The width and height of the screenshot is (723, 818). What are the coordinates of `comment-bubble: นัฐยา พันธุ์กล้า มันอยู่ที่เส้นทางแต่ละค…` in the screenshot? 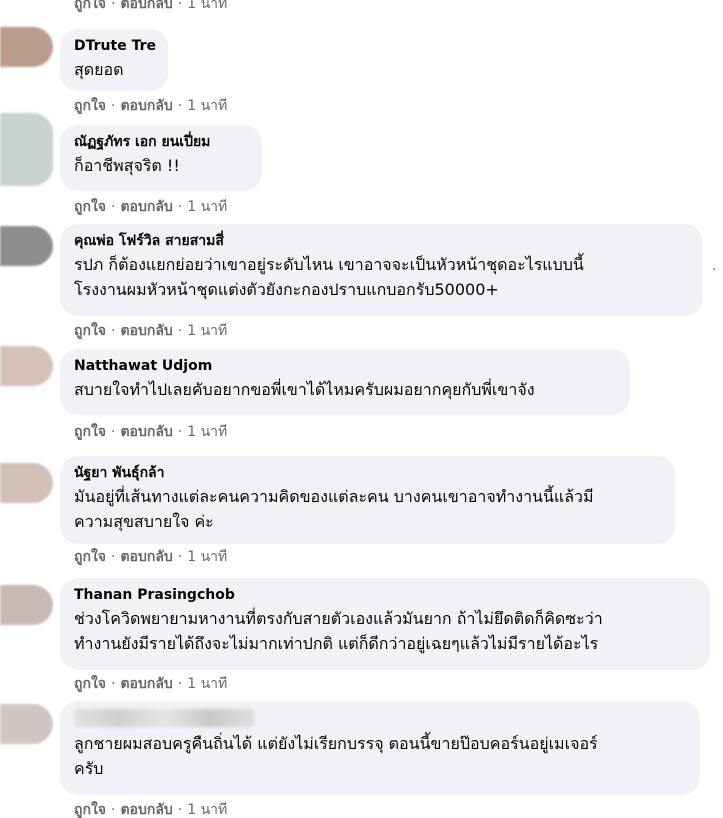 It's located at (367, 500).